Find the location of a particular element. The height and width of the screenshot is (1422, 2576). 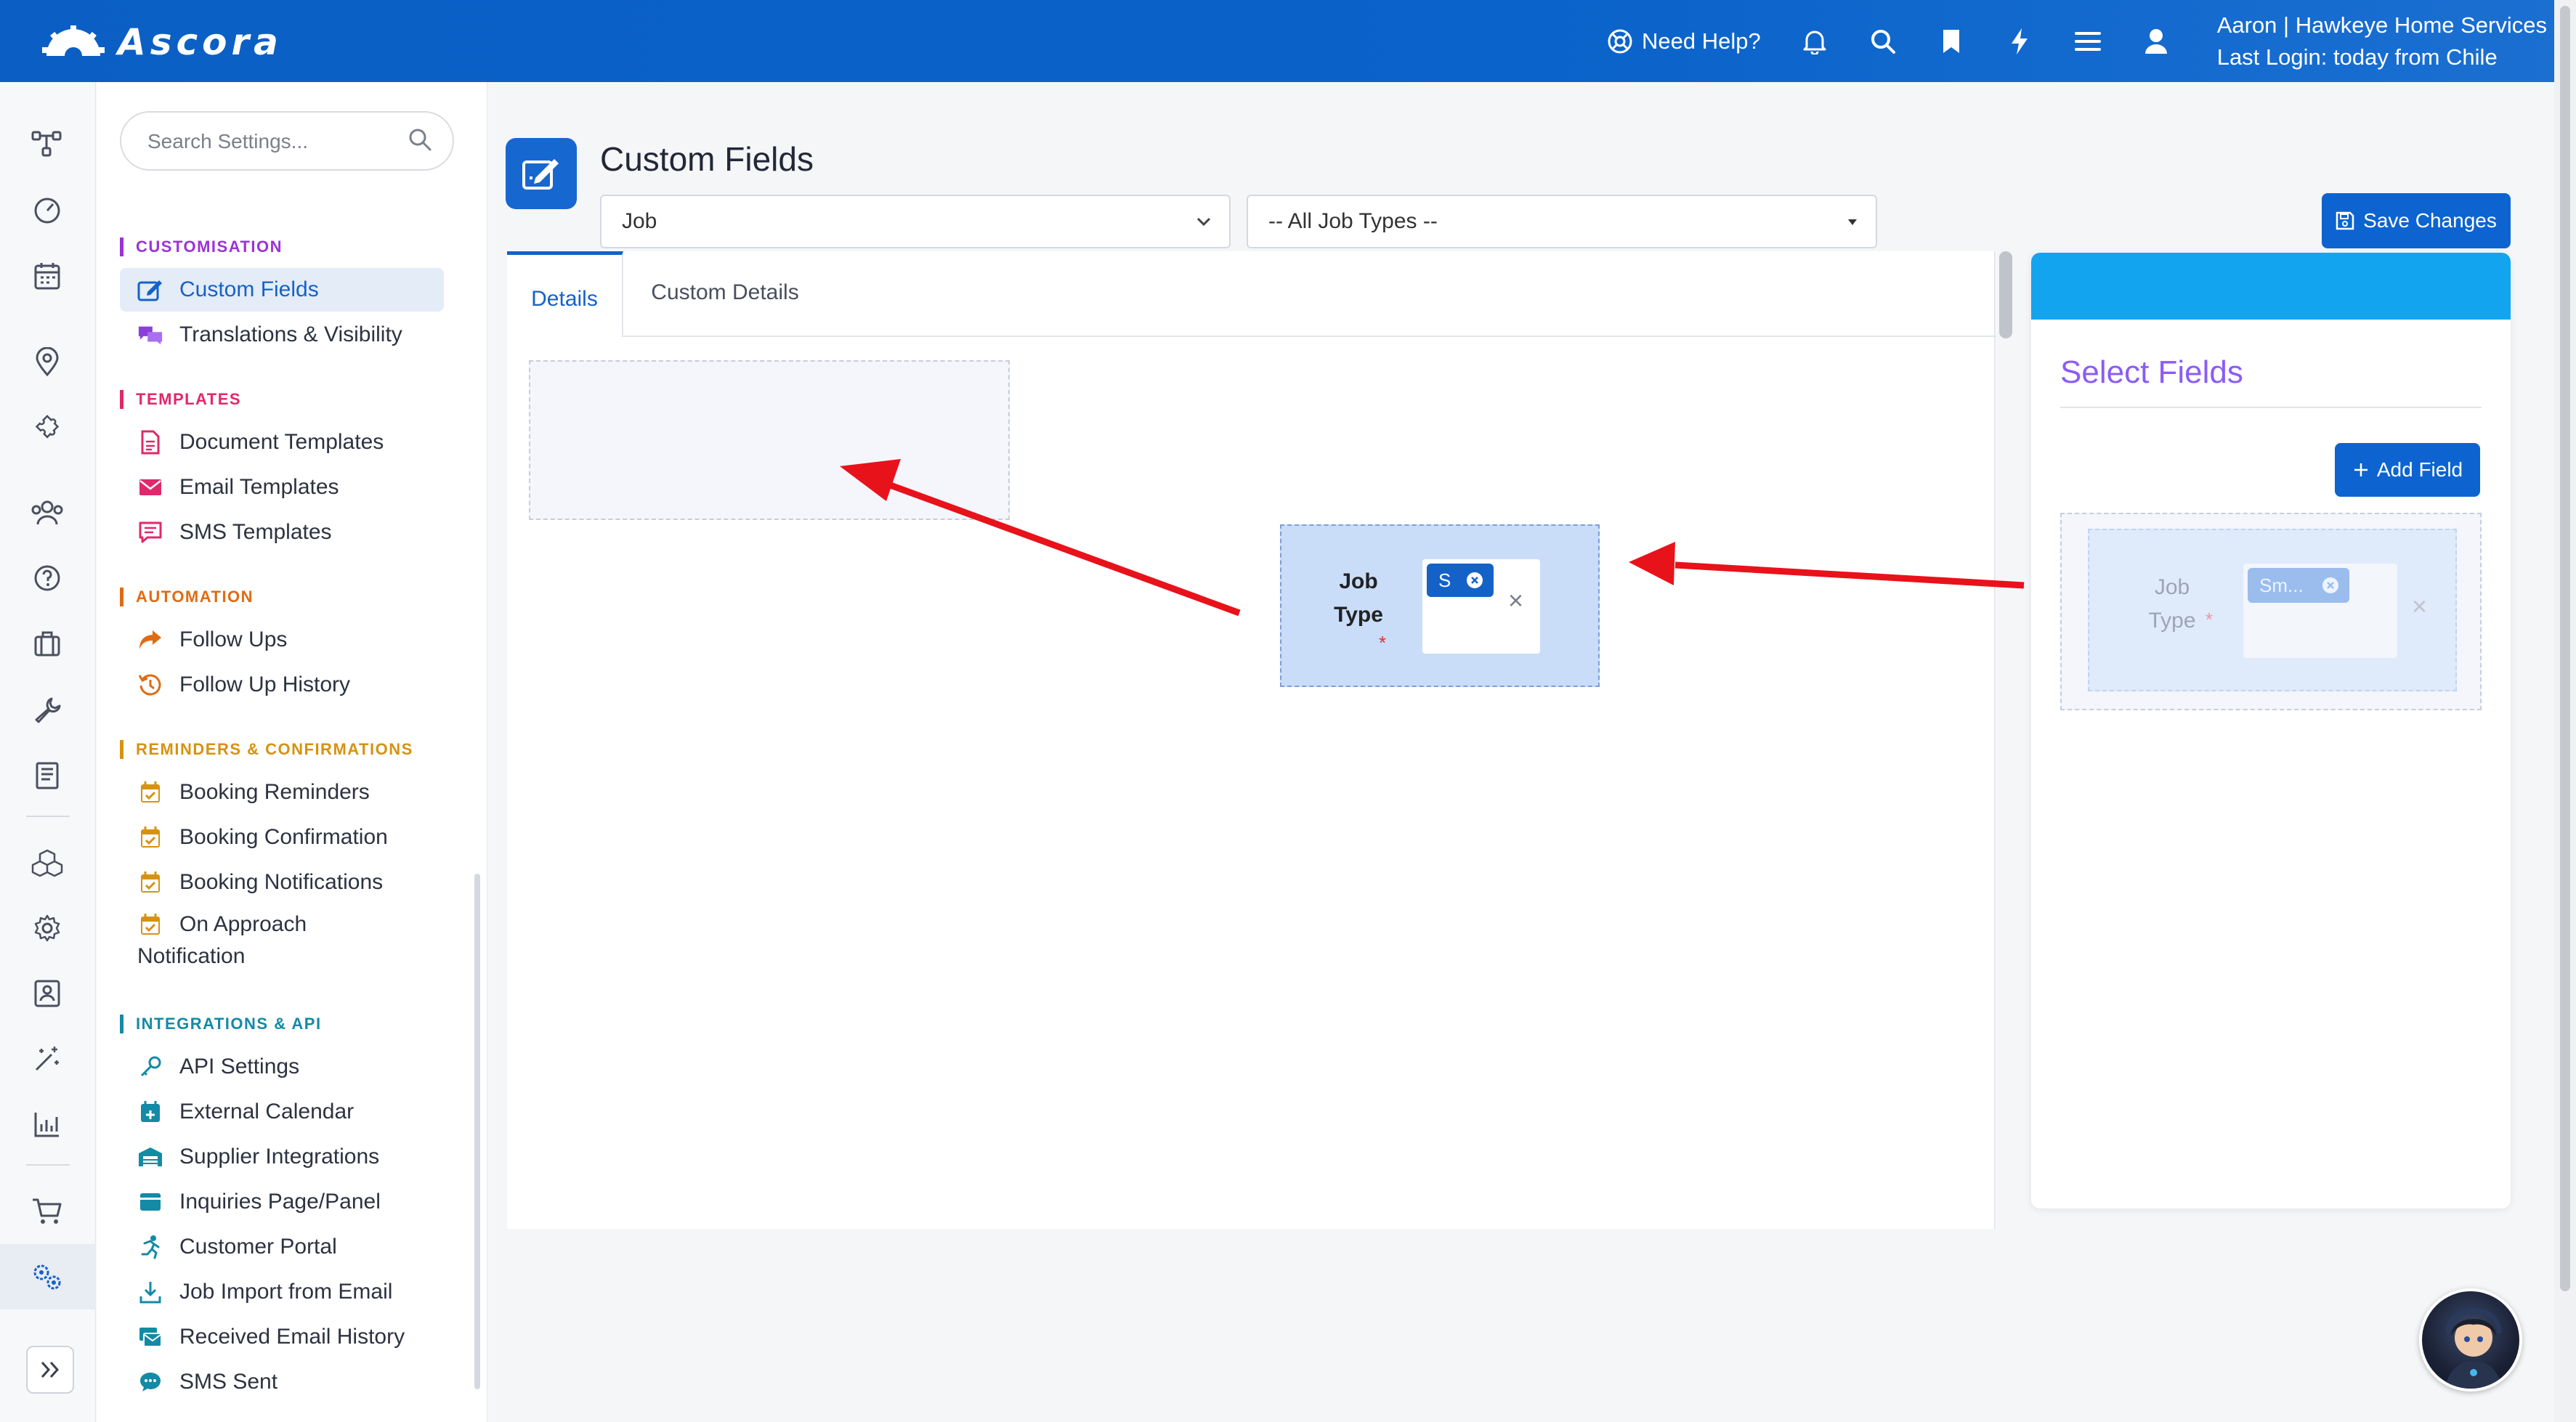

sidebar-item-booking-reminders: Booking Reminders is located at coordinates (282, 792).